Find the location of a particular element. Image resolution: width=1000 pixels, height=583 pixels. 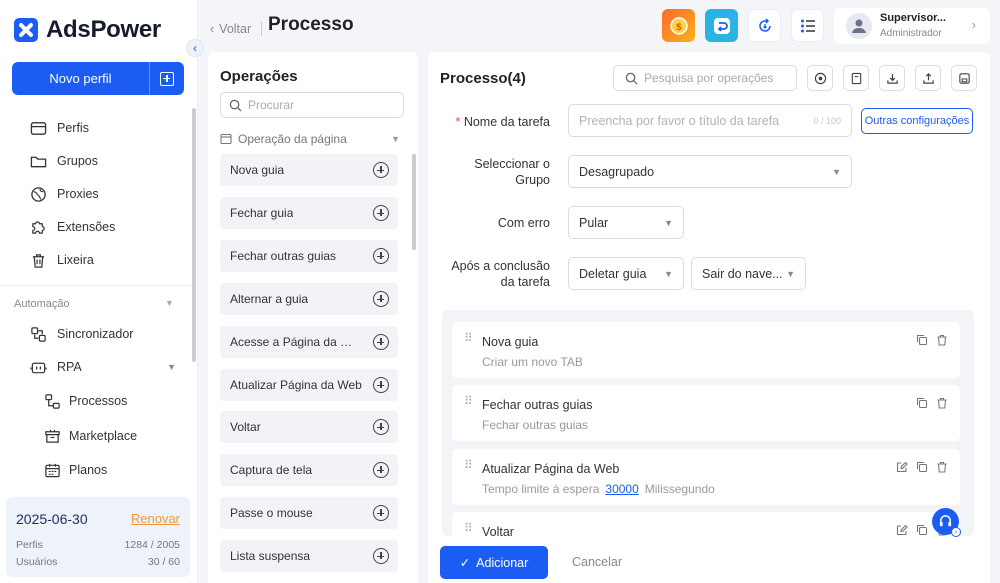

operation-label: Passe o mouse is located at coordinates (271, 513).